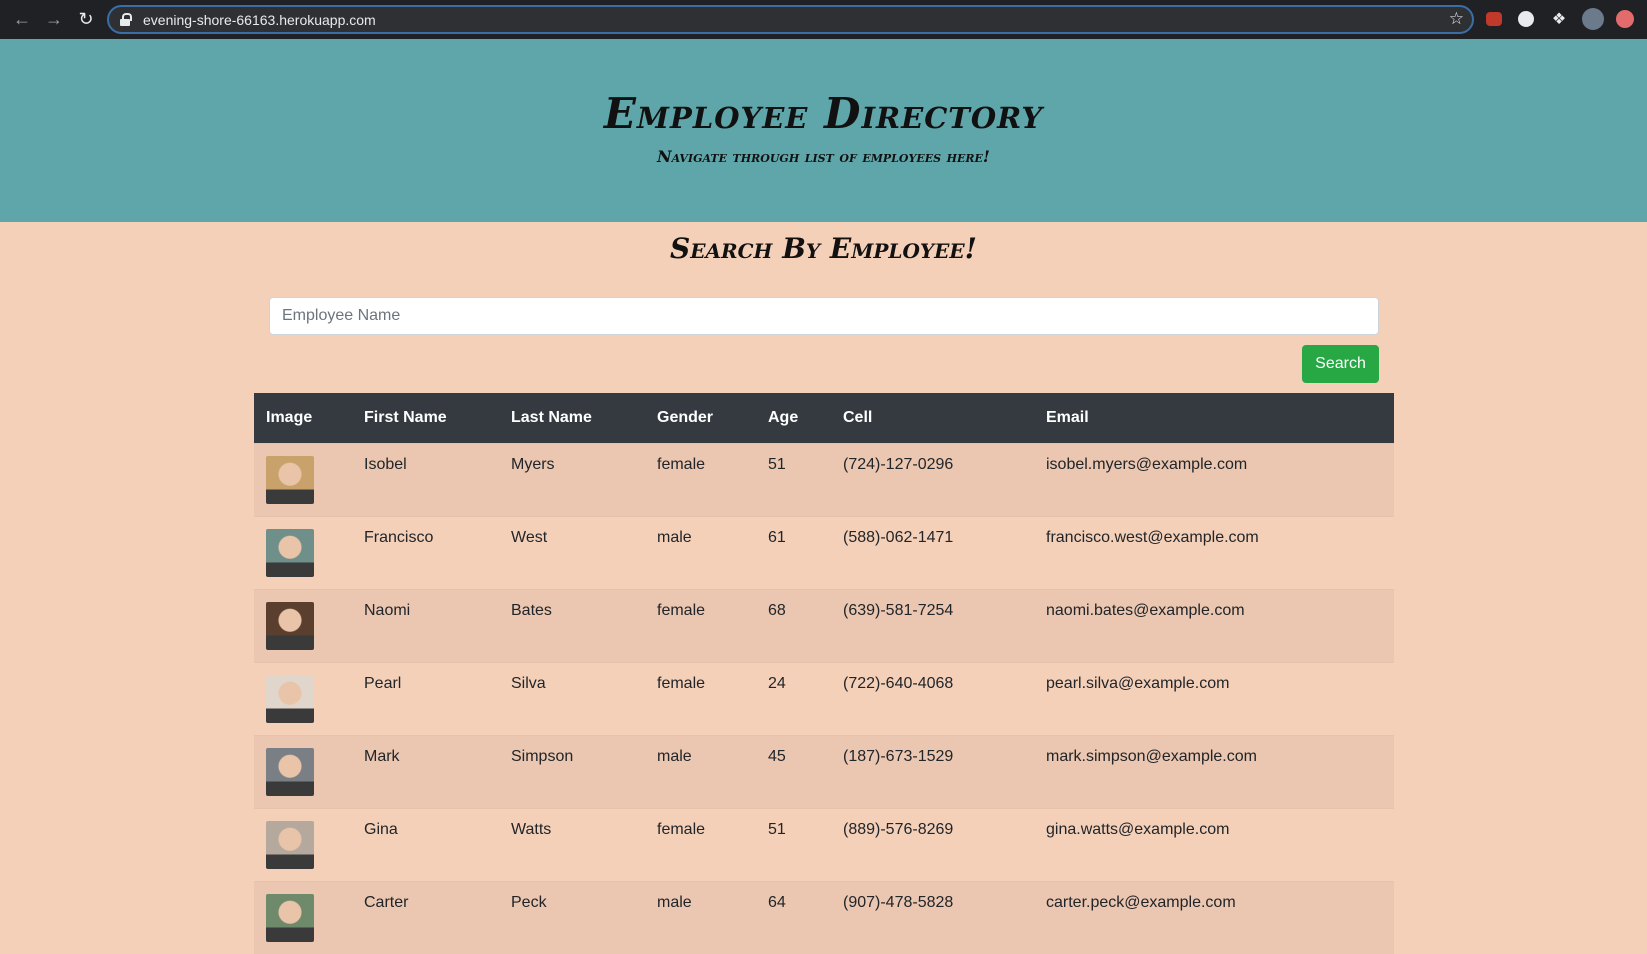 The width and height of the screenshot is (1647, 954). I want to click on lock-icon, so click(126, 19).